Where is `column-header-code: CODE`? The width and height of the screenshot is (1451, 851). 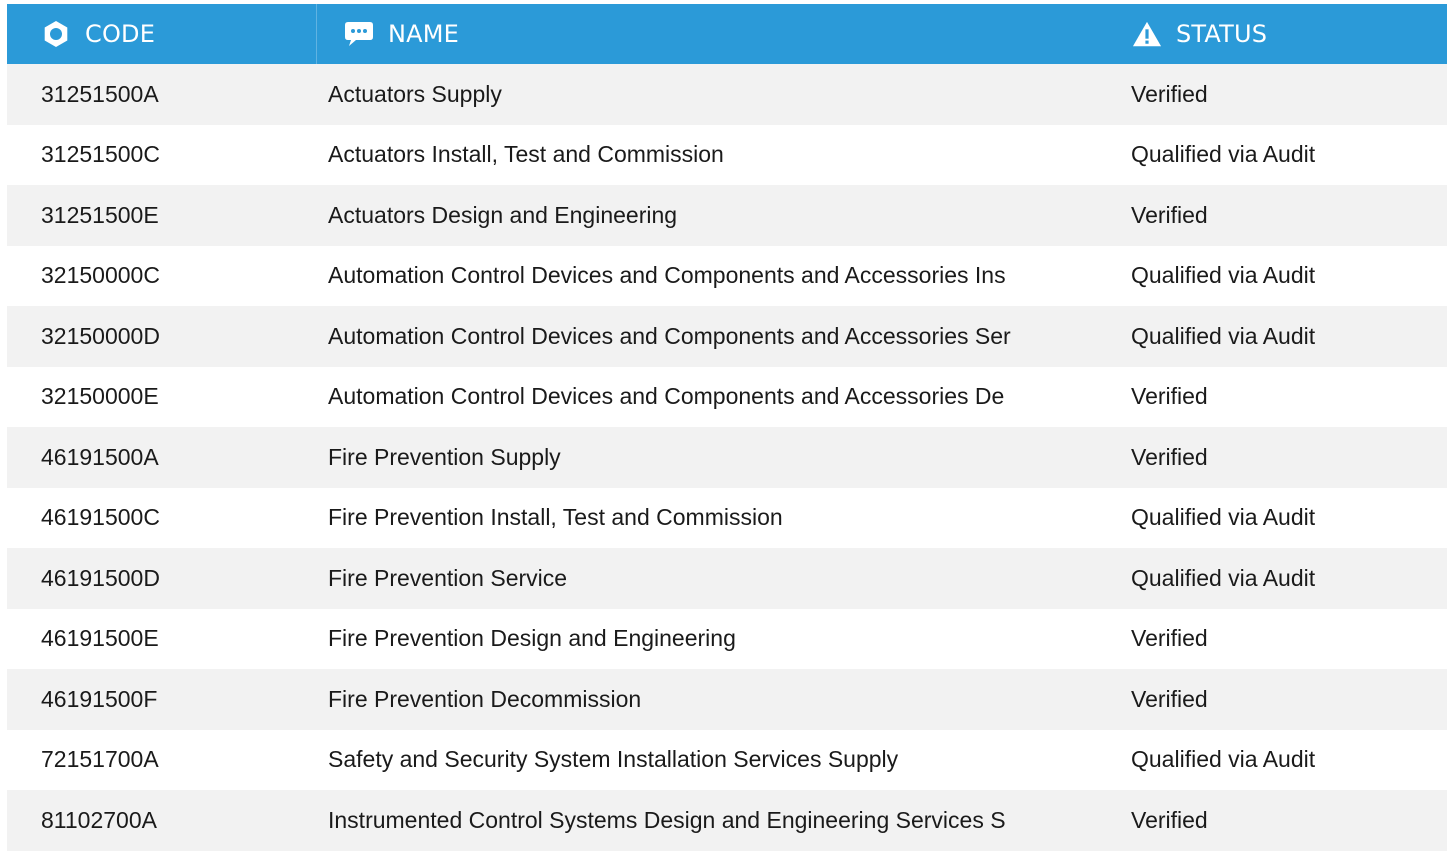 column-header-code: CODE is located at coordinates (162, 34).